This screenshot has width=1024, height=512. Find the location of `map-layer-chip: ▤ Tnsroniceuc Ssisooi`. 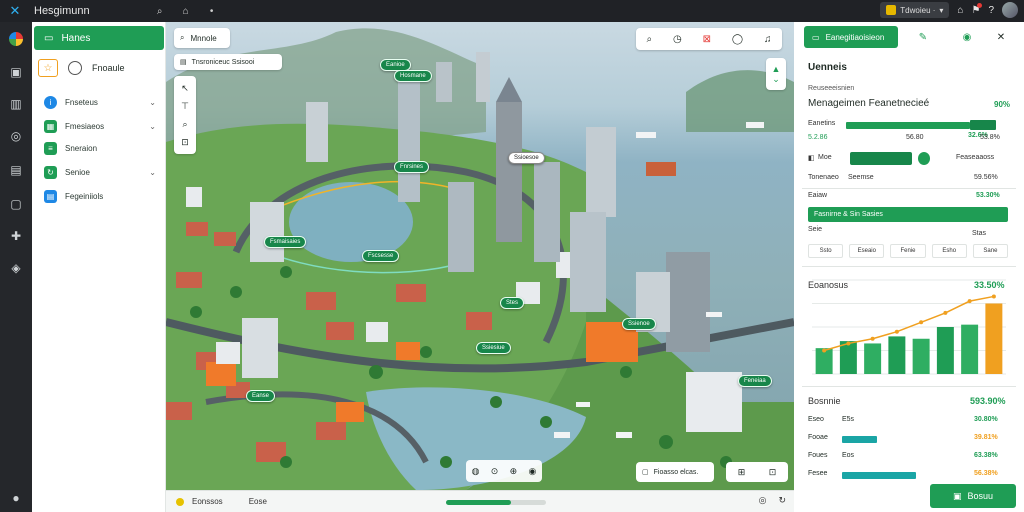

map-layer-chip: ▤ Tnsroniceuc Ssisooi is located at coordinates (228, 62).